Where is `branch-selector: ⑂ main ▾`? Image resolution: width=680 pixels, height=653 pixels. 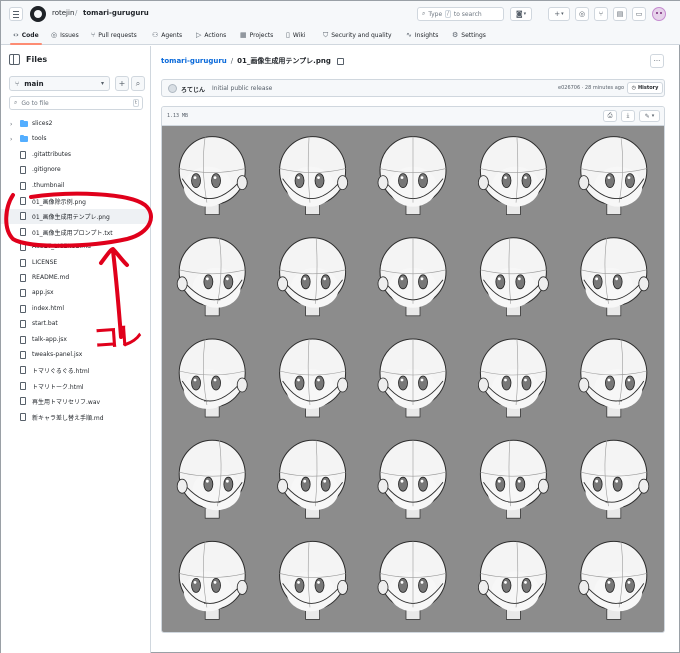
branch-selector: ⑂ main ▾ is located at coordinates (59, 83).